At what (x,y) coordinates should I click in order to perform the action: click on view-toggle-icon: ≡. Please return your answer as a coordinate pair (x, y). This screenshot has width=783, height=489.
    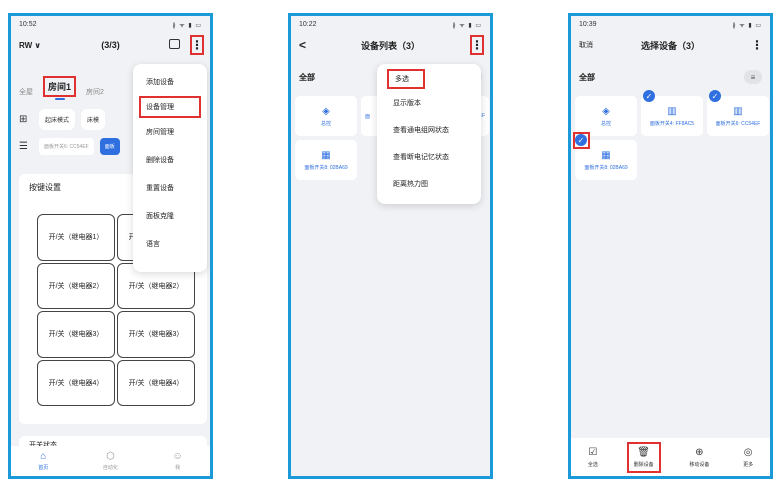
    Looking at the image, I should click on (753, 77).